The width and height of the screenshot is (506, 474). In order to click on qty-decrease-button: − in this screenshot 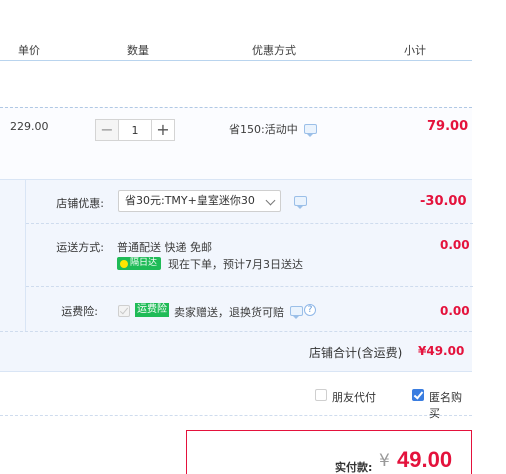, I will do `click(107, 130)`.